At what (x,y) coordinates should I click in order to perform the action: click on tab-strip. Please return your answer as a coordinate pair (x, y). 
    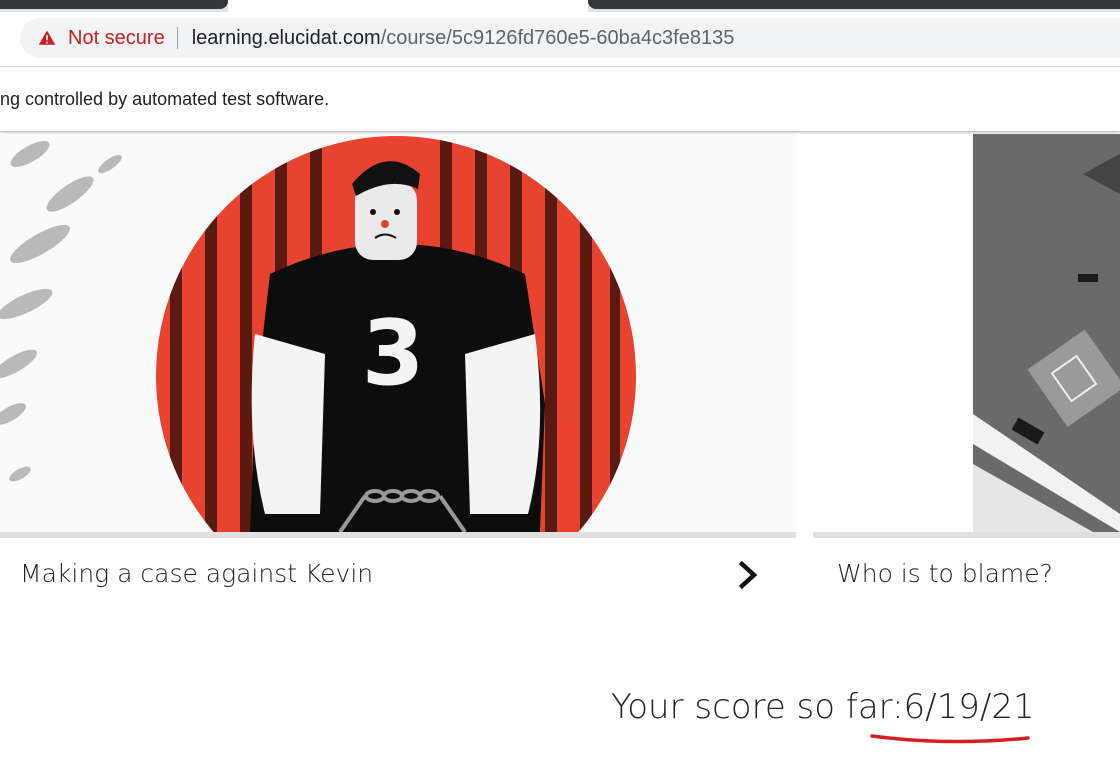
    Looking at the image, I should click on (560, 6).